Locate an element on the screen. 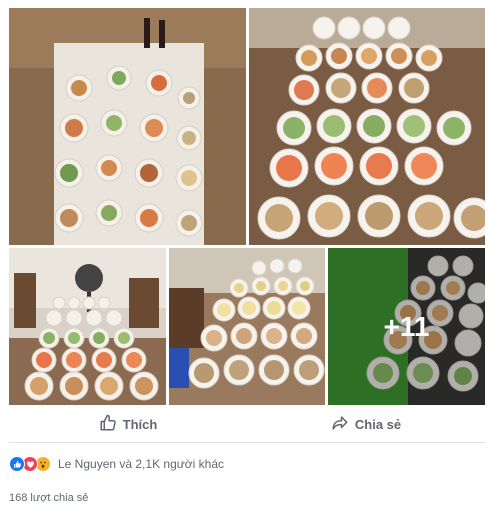 The height and width of the screenshot is (513, 499). food-rows-image is located at coordinates (247, 326).